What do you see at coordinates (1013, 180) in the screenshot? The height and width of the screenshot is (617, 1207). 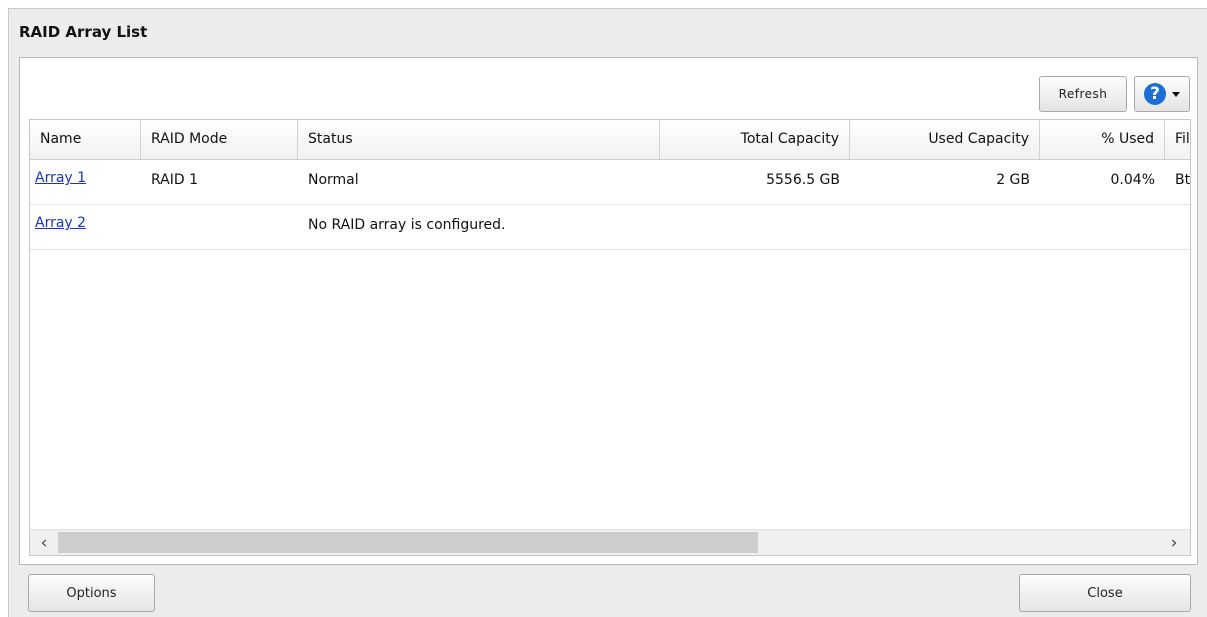 I see `used-capacity-cell: 2 GB` at bounding box center [1013, 180].